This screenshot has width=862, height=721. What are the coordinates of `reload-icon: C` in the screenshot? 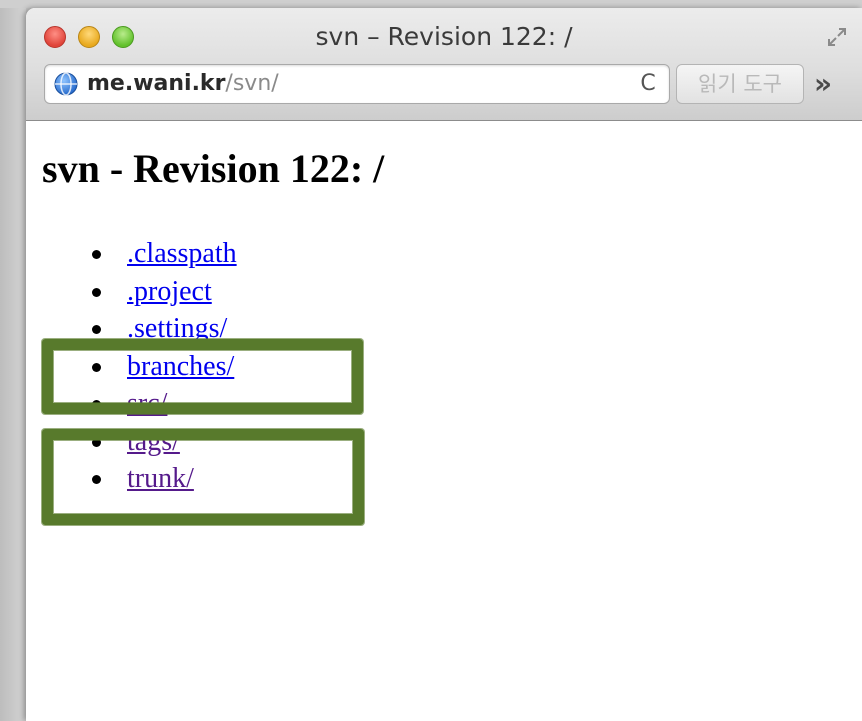 It's located at (648, 84).